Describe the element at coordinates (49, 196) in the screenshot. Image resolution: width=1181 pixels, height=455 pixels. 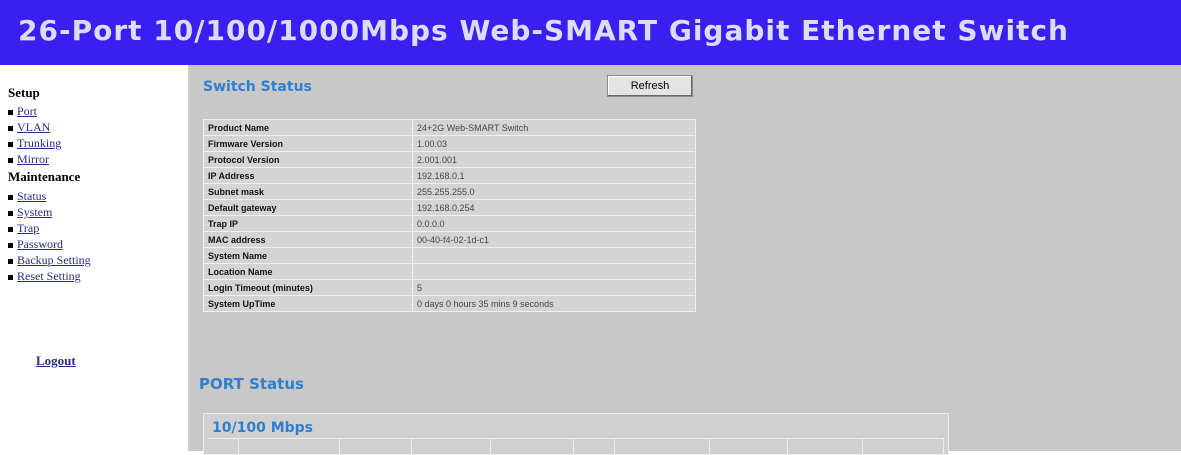
I see `sidebar-item-status: Status` at that location.